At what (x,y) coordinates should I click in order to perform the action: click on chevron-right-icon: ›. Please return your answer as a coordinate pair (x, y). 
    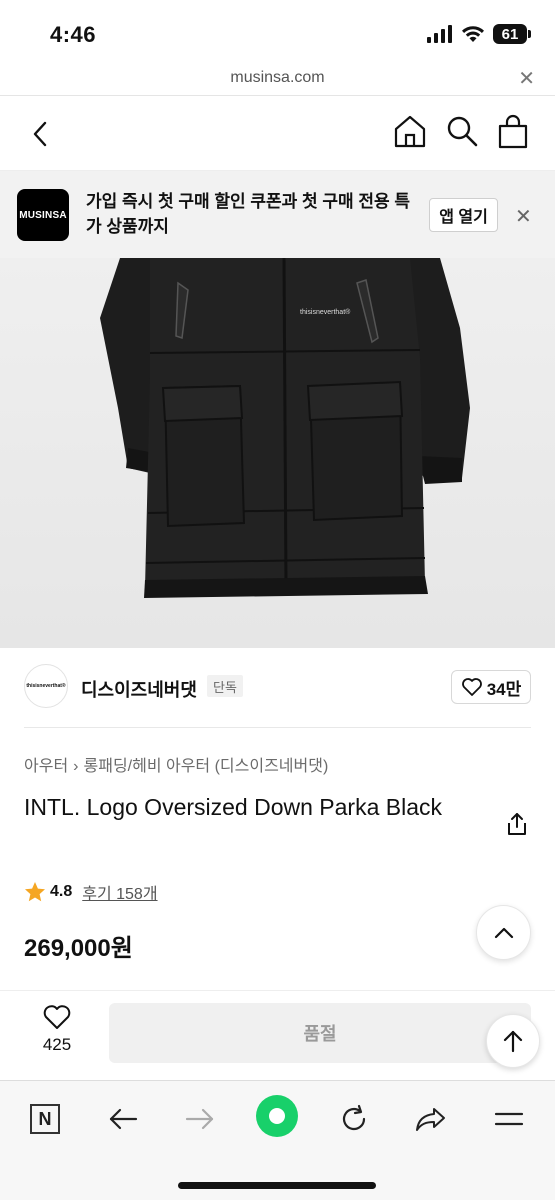
    Looking at the image, I should click on (76, 766).